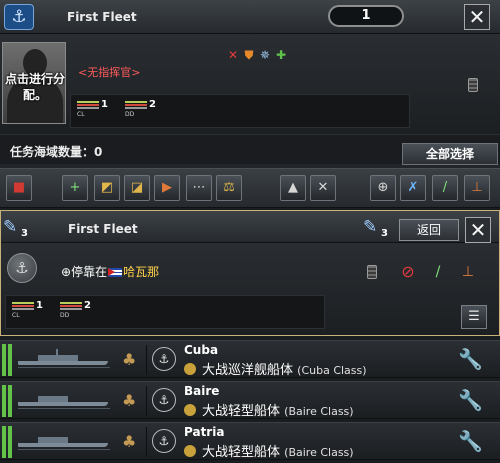  What do you see at coordinates (413, 188) in the screenshot?
I see `engage-icon: ✗` at bounding box center [413, 188].